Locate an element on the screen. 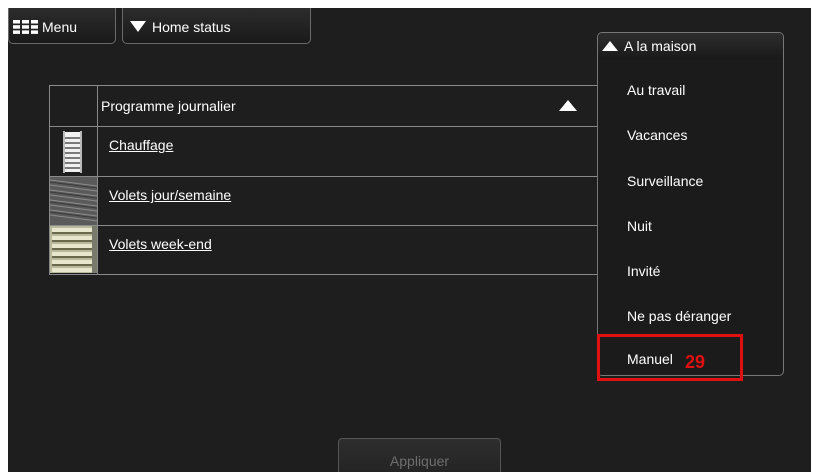 This screenshot has height=472, width=819. home-status-button: Home status is located at coordinates (216, 26).